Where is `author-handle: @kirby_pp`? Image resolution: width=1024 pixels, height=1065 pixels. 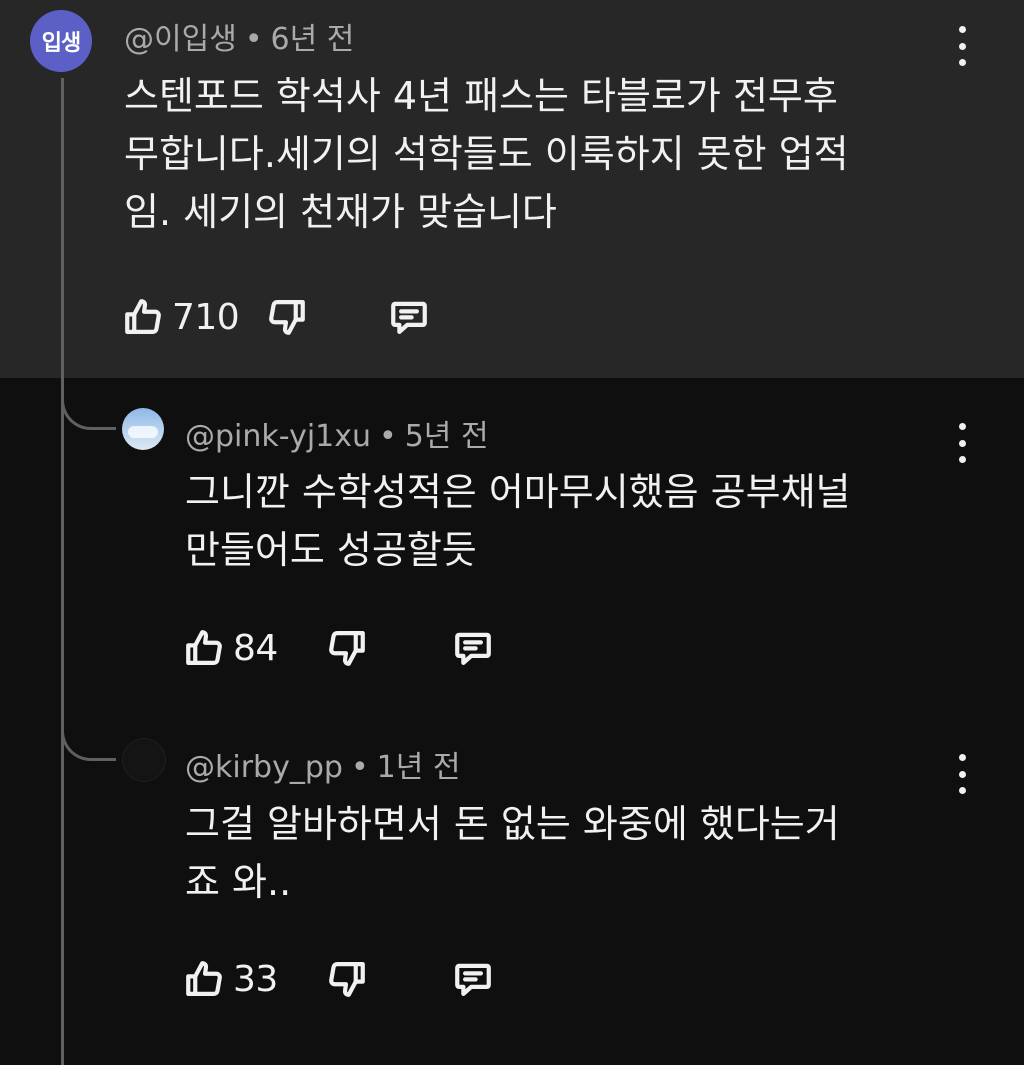 author-handle: @kirby_pp is located at coordinates (264, 767).